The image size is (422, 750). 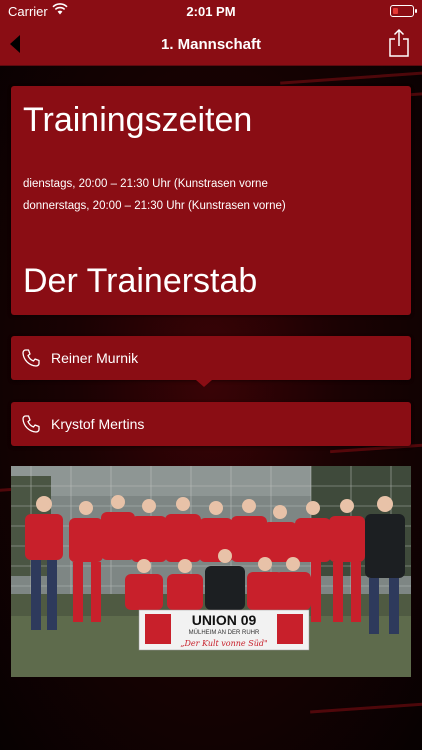 I want to click on training-heading: Trainingszeiten, so click(x=138, y=120).